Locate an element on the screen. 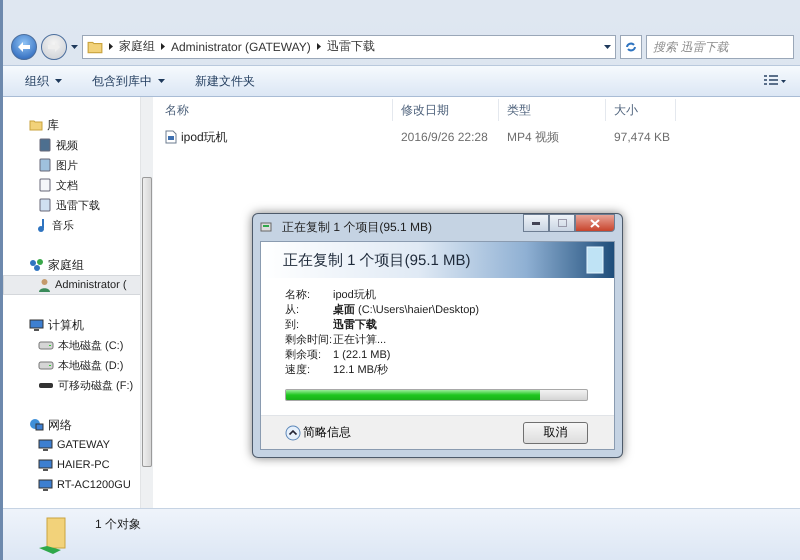 The height and width of the screenshot is (560, 800). address-bar: 家庭组 Administrator (GATEWAY) 迅雷下载 is located at coordinates (349, 46).